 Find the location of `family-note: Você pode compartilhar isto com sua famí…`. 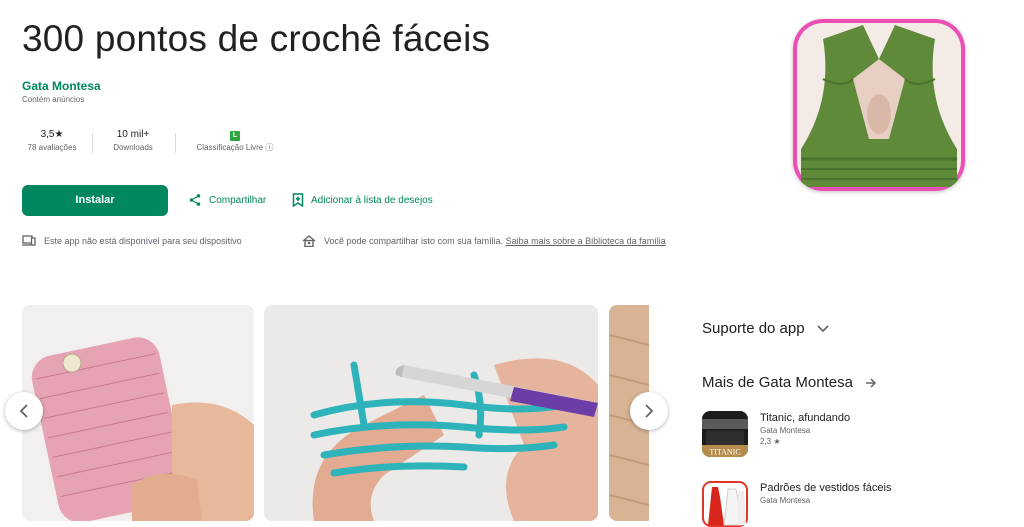

family-note: Você pode compartilhar isto com sua famí… is located at coordinates (484, 241).